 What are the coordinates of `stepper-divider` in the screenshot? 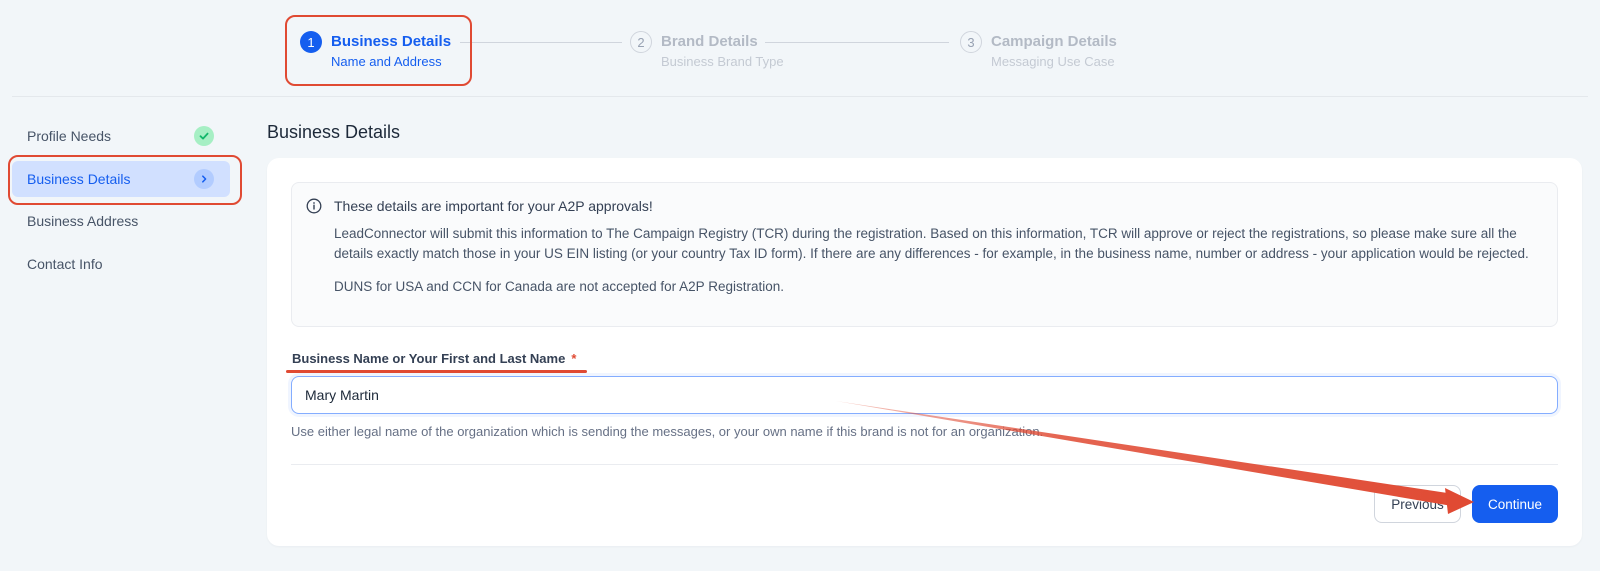 It's located at (800, 96).